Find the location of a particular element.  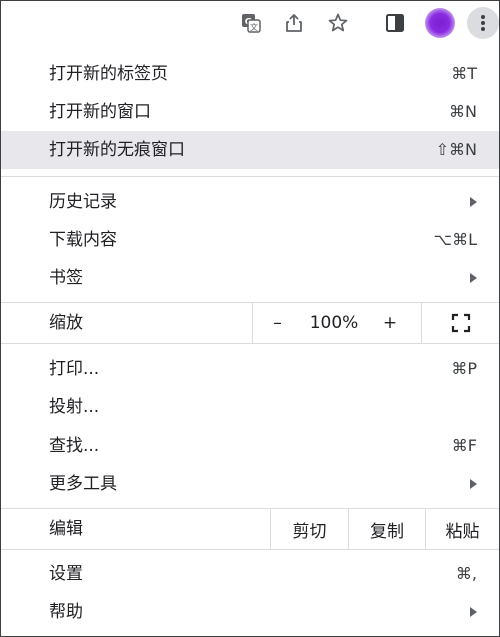

shortcut-text: ⌥⌘L is located at coordinates (455, 239).